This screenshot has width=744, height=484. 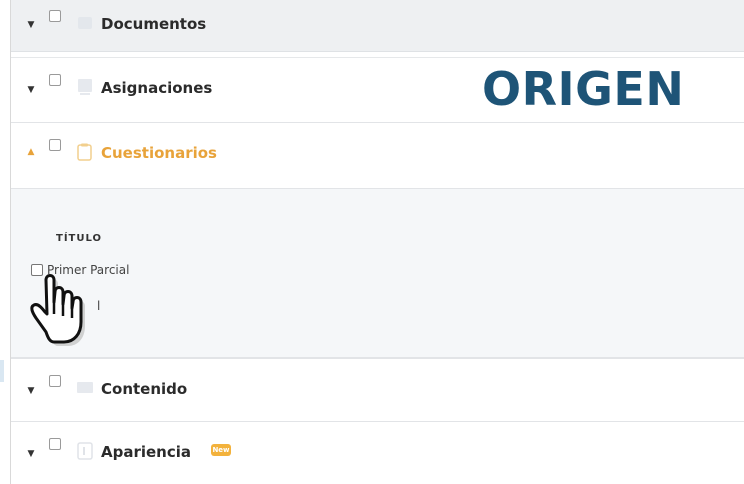 I want to click on section-label-cuestionarios: Cuestionarios, so click(x=159, y=153).